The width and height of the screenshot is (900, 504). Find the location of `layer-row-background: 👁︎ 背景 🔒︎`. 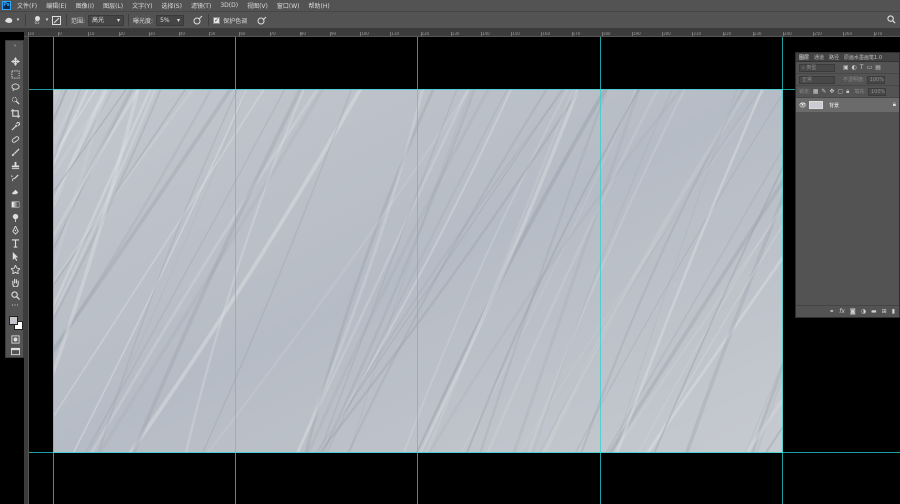

layer-row-background: 👁︎ 背景 🔒︎ is located at coordinates (847, 105).